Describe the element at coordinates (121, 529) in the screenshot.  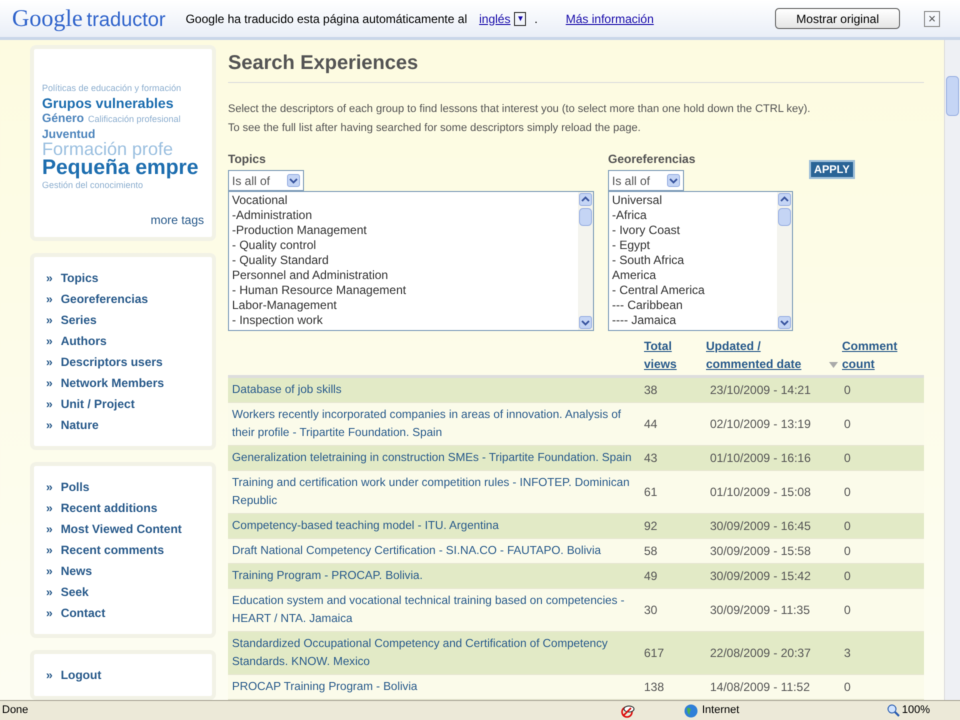
I see `menu-link: Most Viewed Content` at that location.